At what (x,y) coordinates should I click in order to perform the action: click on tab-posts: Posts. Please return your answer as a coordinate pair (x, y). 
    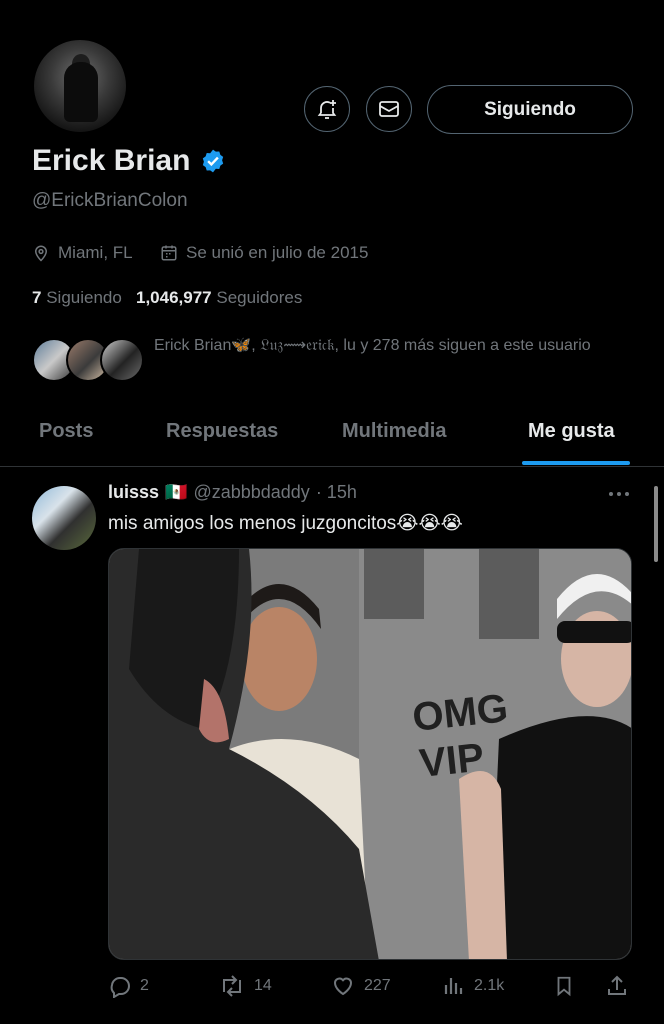
    Looking at the image, I should click on (66, 431).